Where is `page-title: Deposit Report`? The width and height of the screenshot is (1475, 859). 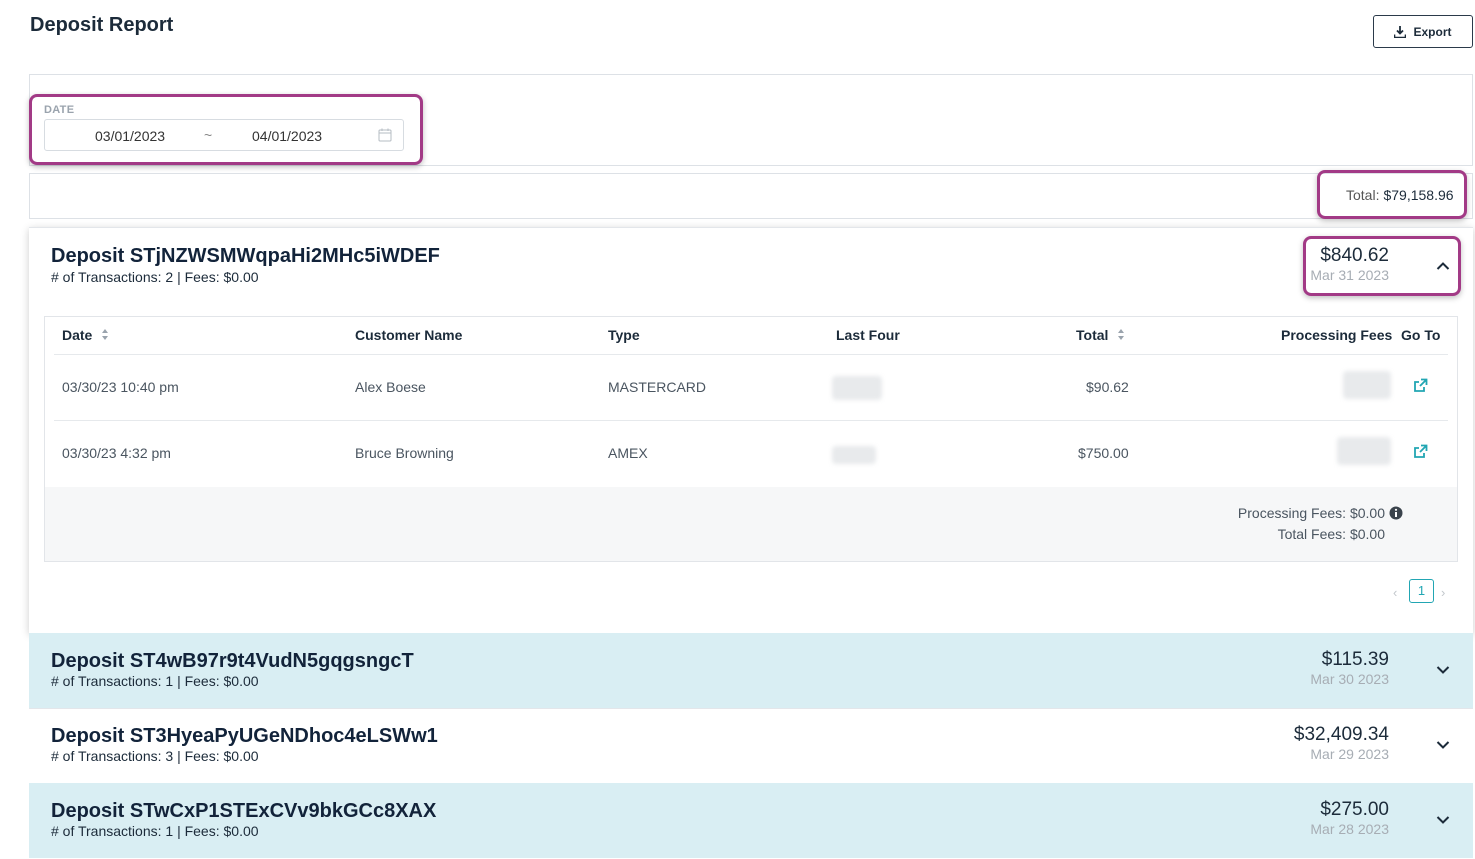 page-title: Deposit Report is located at coordinates (102, 25).